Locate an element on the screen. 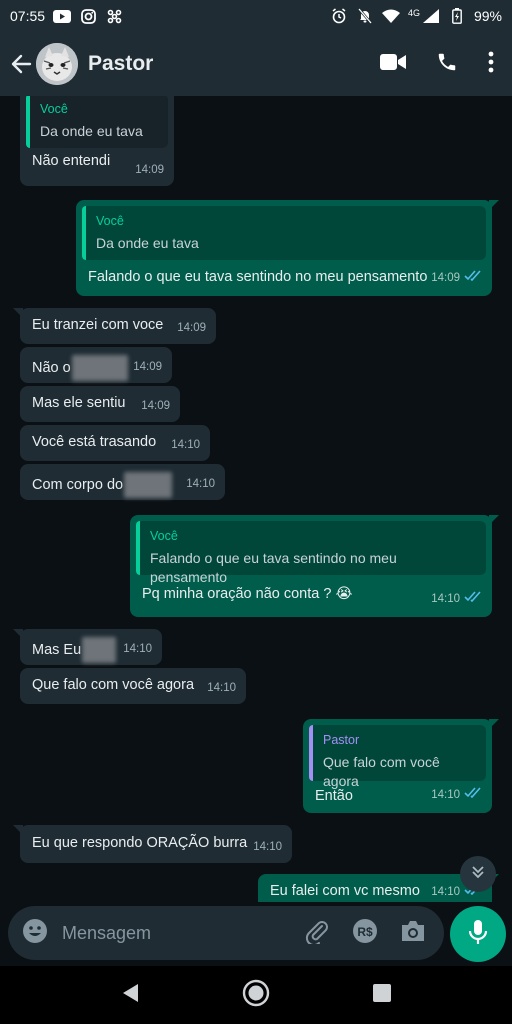 The width and height of the screenshot is (512, 1024). message-text: Mas ele sentiu is located at coordinates (79, 403).